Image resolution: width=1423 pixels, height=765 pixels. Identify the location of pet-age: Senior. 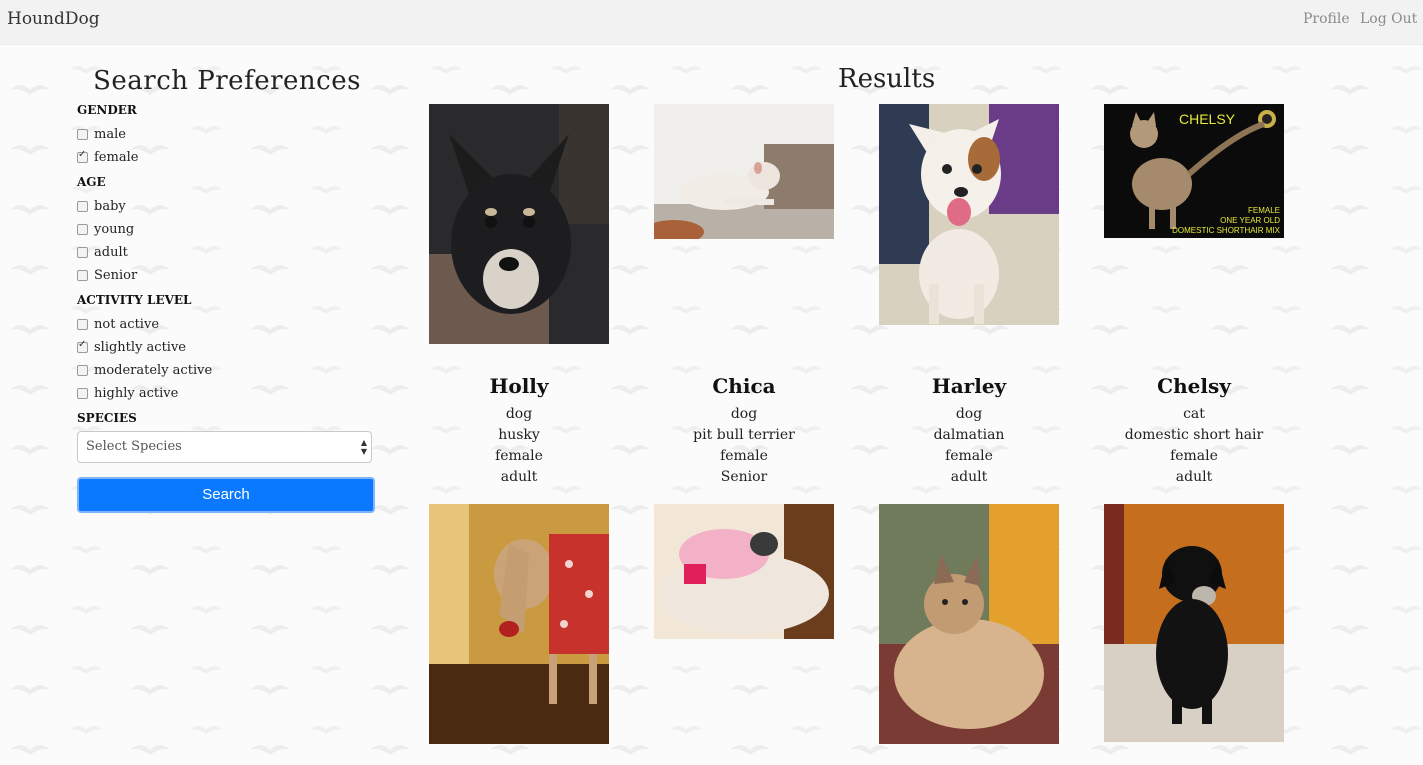
(744, 477).